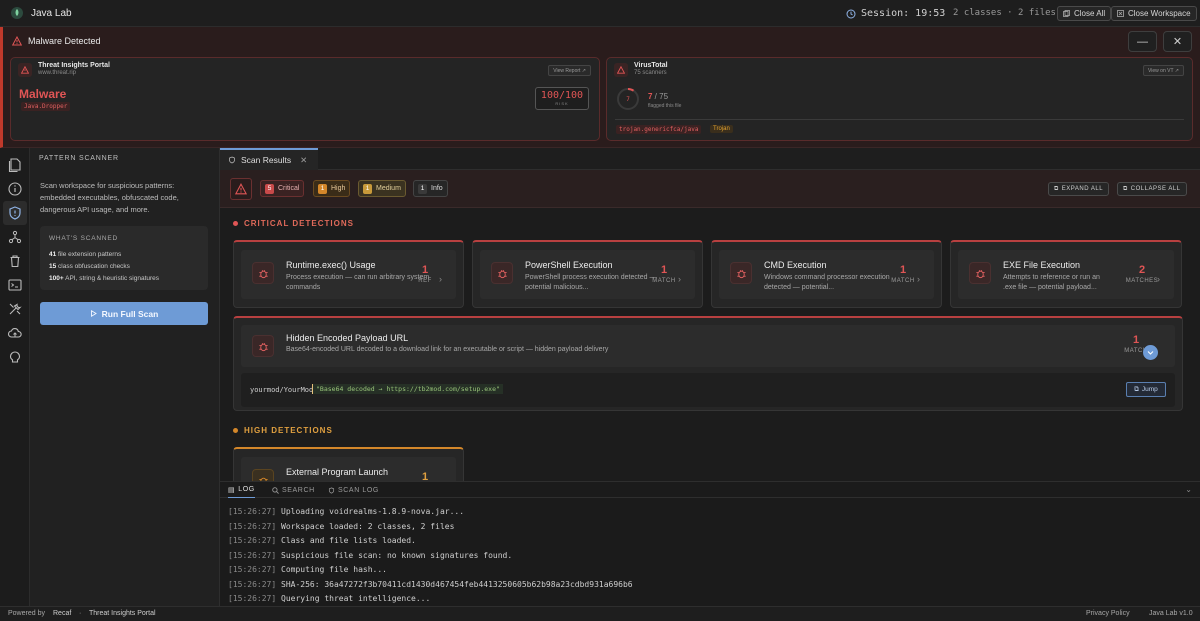  Describe the element at coordinates (422, 188) in the screenshot. I see `info-count: 1` at that location.